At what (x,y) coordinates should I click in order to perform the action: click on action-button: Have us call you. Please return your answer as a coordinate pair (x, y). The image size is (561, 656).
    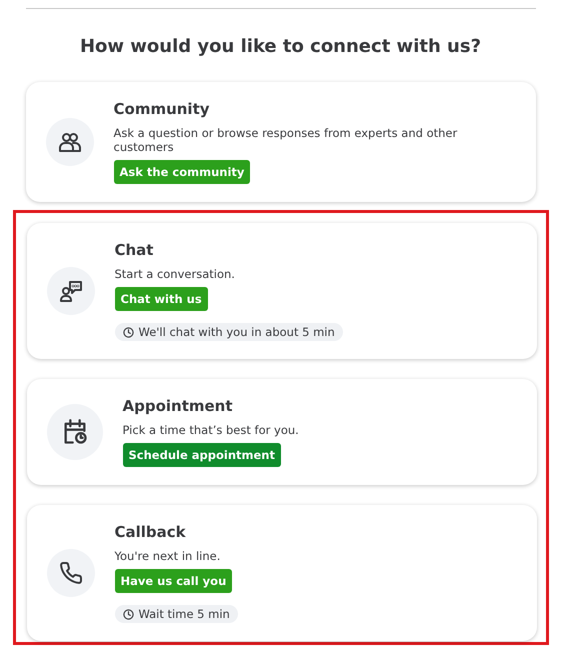
    Looking at the image, I should click on (173, 581).